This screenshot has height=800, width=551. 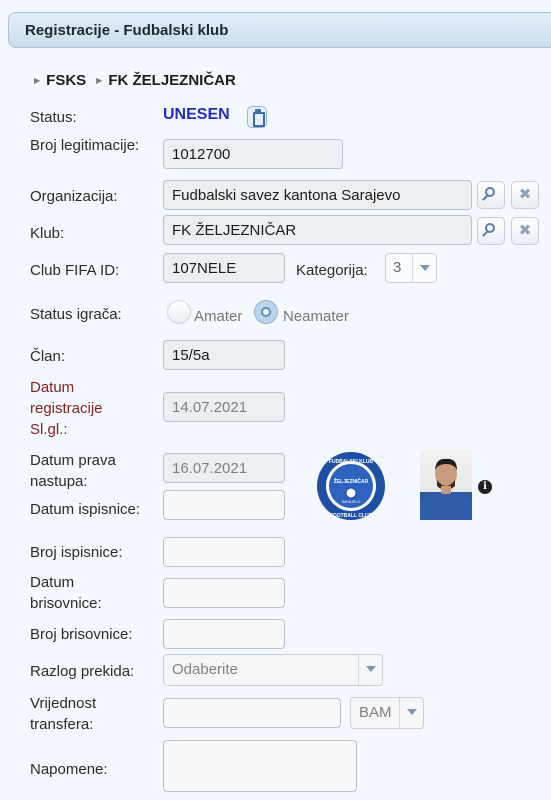 I want to click on breadcrumb: ▶ FSKS ▶ FK ŽELJEZNIČAR, so click(x=140, y=80).